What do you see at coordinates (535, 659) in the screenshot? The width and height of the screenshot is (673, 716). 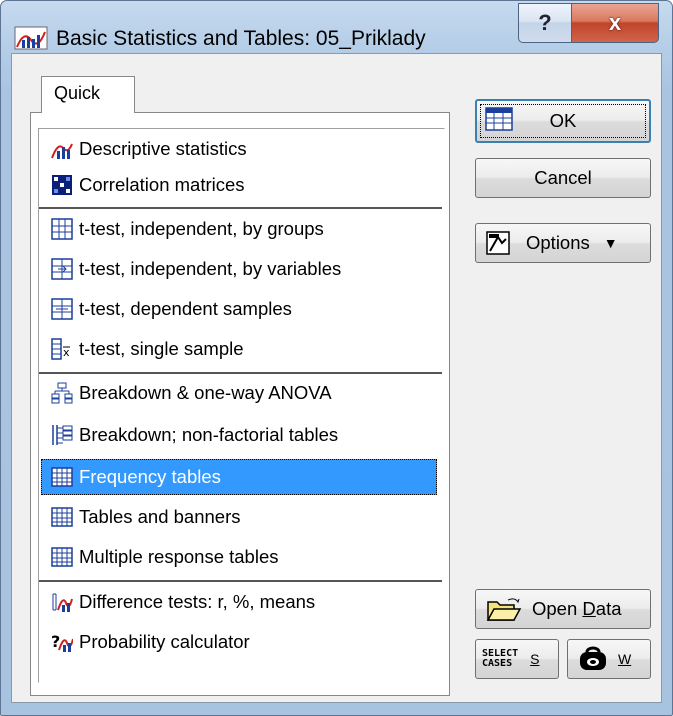 I see `select-cases-hotkey: S` at bounding box center [535, 659].